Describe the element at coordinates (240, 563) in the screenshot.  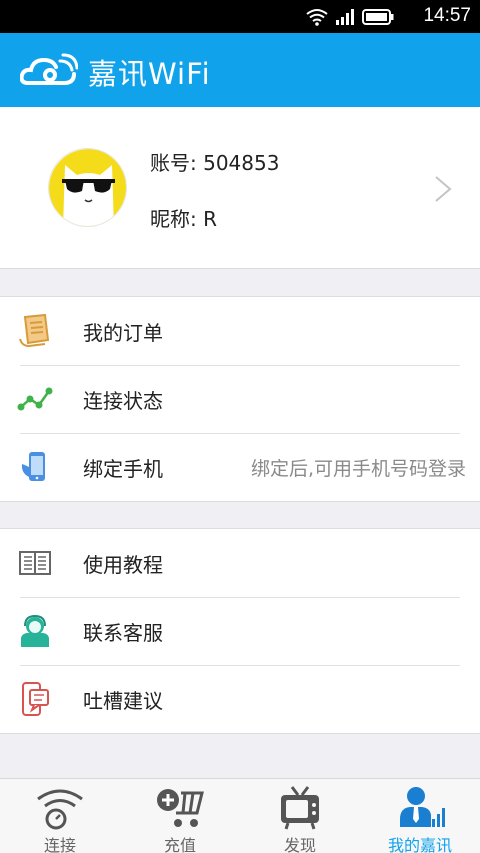
I see `menu-item-tutorial: 使用教程` at that location.